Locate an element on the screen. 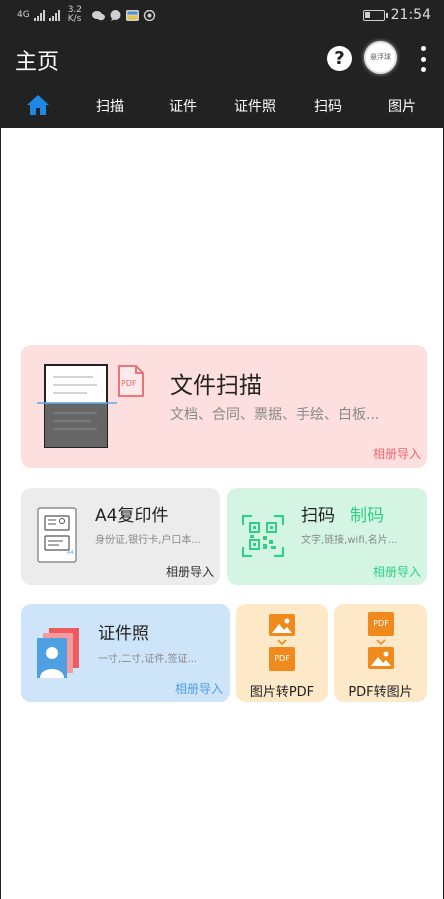 The image size is (444, 899). qr-import-link: 相册导入 is located at coordinates (397, 571).